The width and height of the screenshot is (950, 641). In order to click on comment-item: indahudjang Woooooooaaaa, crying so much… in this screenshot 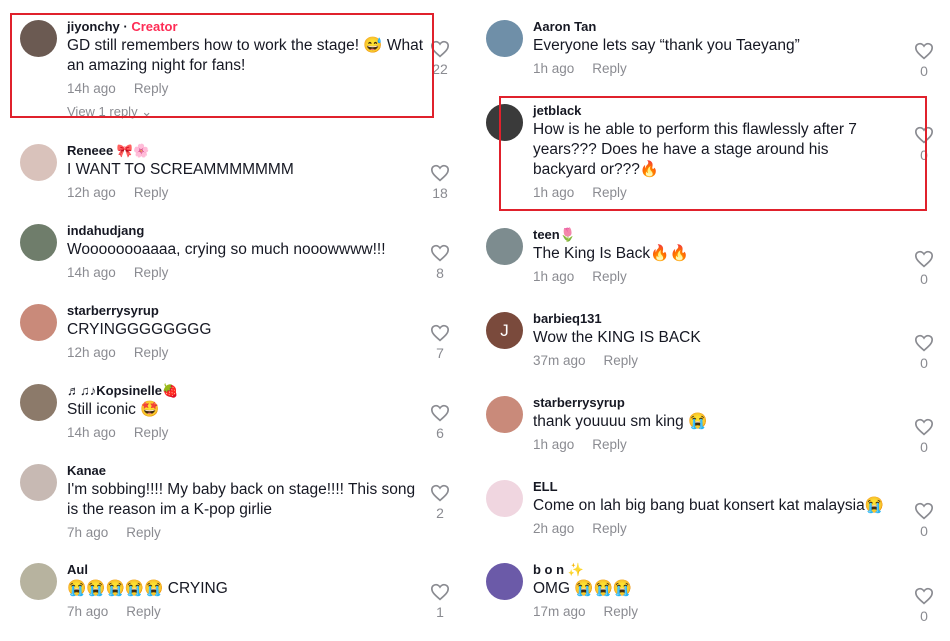, I will do `click(240, 262)`.